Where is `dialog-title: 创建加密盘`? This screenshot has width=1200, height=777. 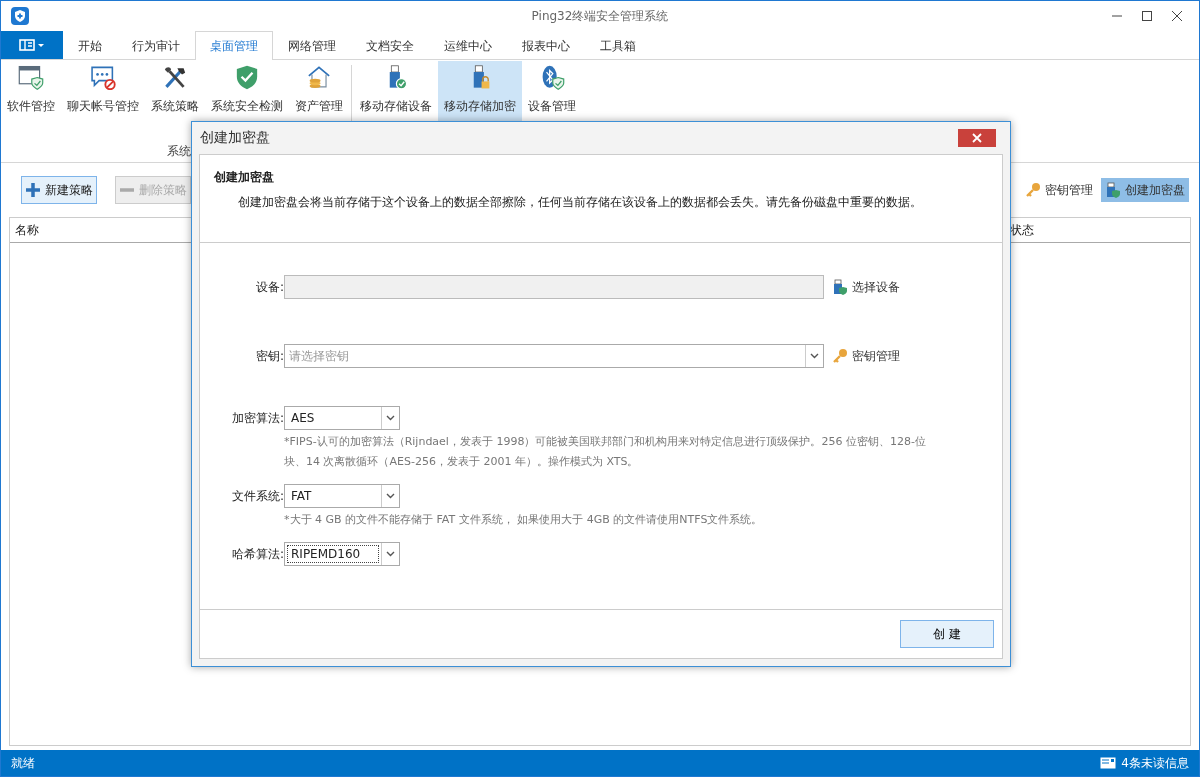 dialog-title: 创建加密盘 is located at coordinates (235, 138).